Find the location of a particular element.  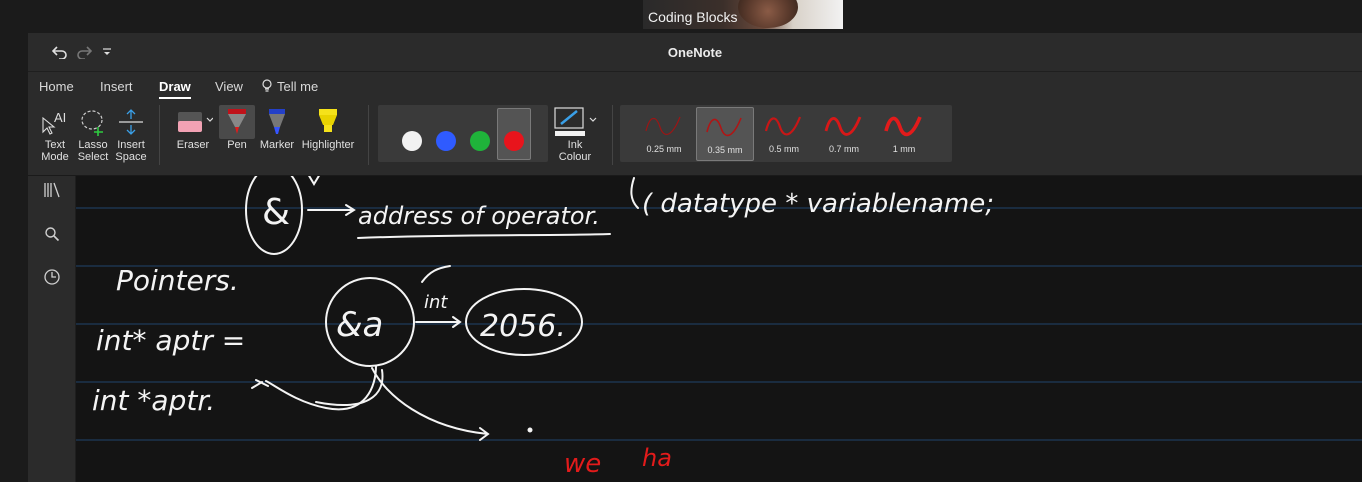

text-mode-label-1: Text is located at coordinates (55, 145).